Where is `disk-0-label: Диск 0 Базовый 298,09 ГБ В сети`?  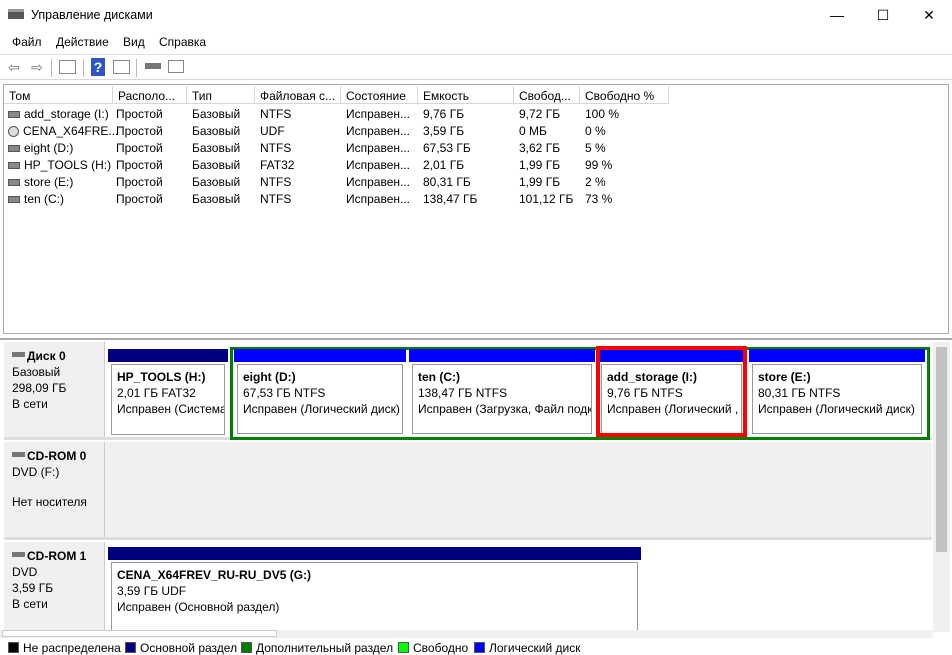 disk-0-label: Диск 0 Базовый 298,09 ГБ В сети is located at coordinates (54, 389).